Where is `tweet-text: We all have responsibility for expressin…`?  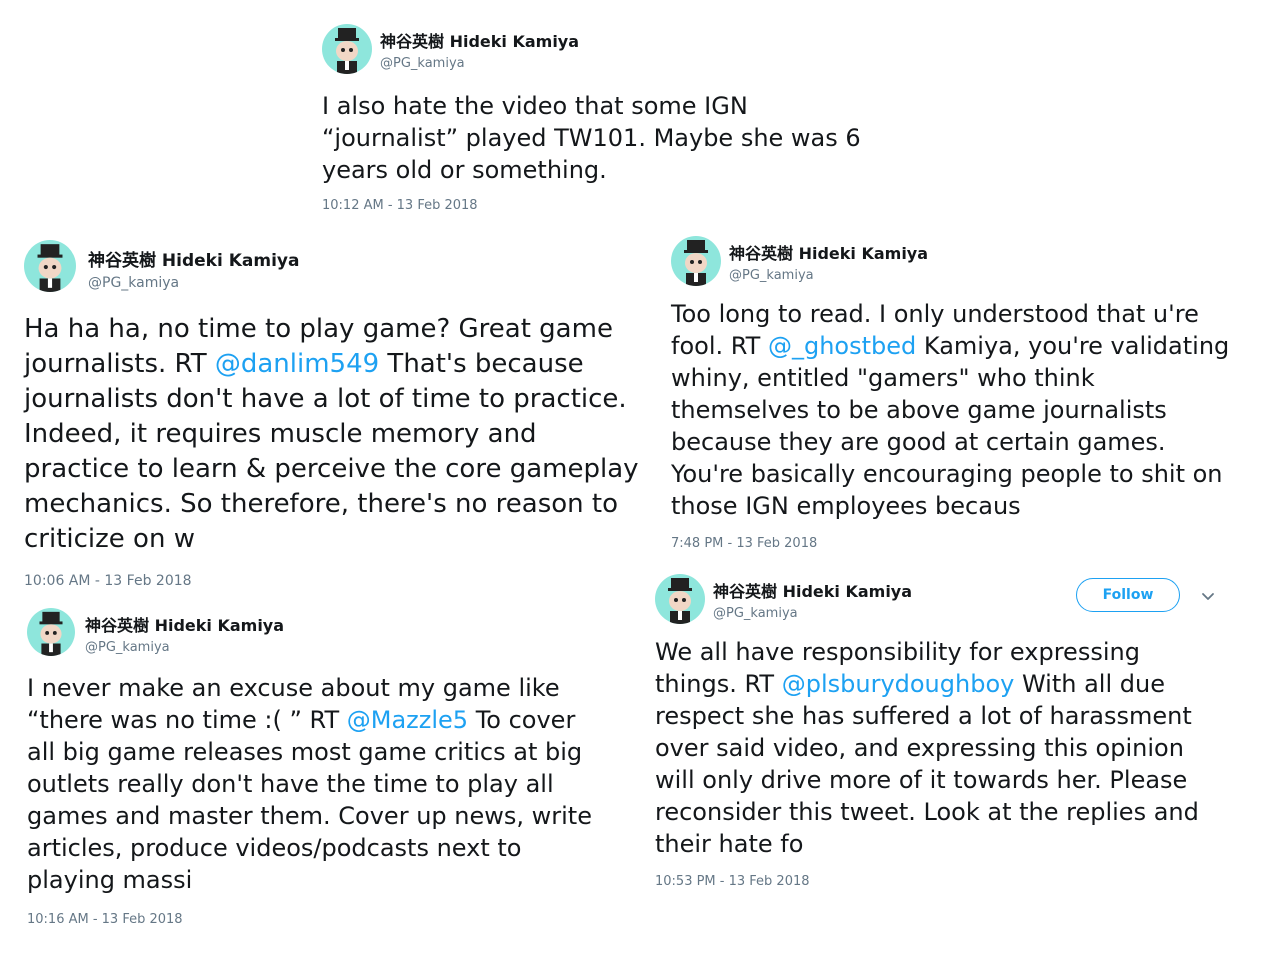 tweet-text: We all have responsibility for expressin… is located at coordinates (927, 748).